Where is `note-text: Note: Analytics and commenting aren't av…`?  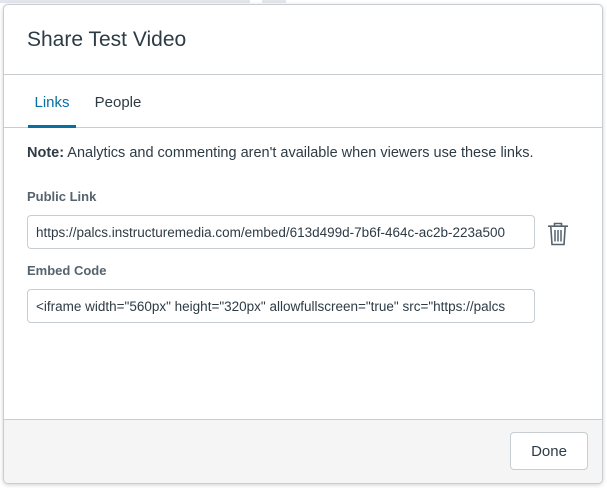
note-text: Note: Analytics and commenting aren't av… is located at coordinates (280, 153).